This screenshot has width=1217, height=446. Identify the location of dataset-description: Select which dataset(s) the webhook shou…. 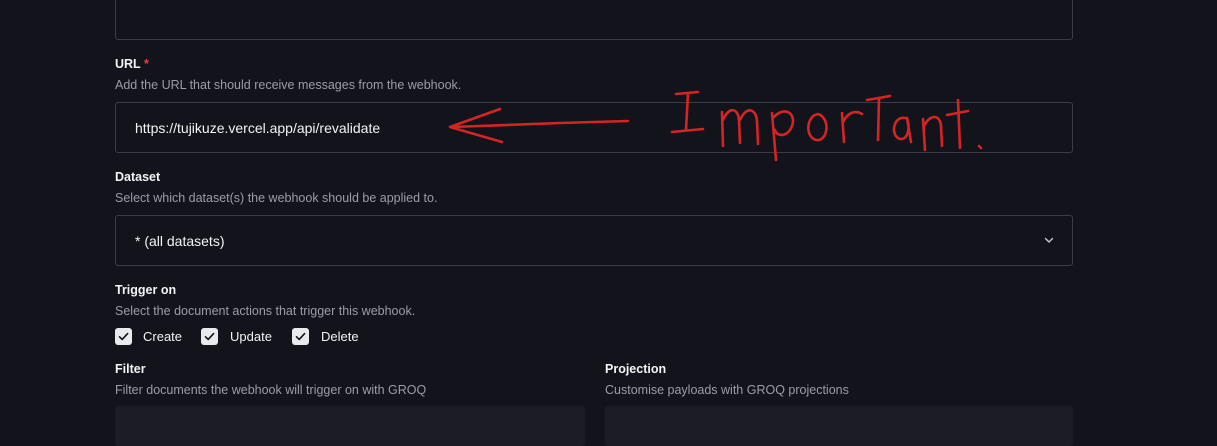
(276, 198).